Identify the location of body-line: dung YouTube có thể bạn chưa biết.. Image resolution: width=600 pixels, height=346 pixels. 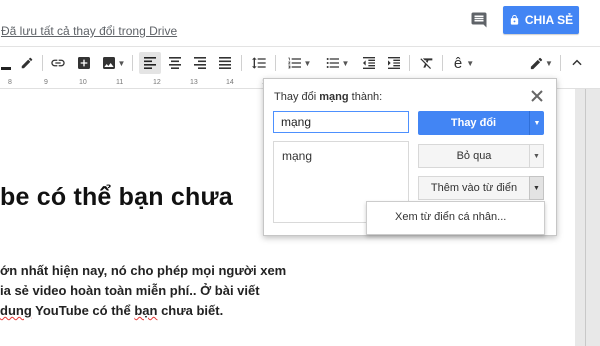
(111, 310).